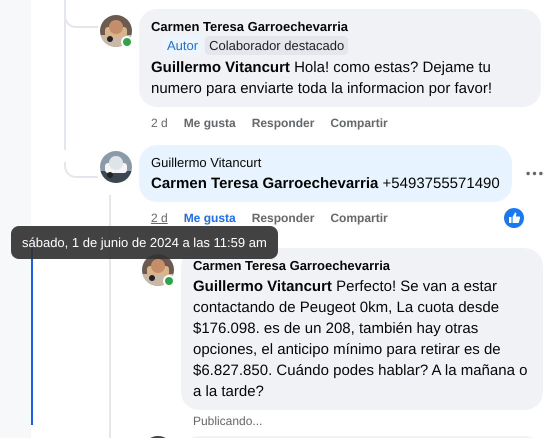  I want to click on author-badge: Colaborador destacado, so click(276, 45).